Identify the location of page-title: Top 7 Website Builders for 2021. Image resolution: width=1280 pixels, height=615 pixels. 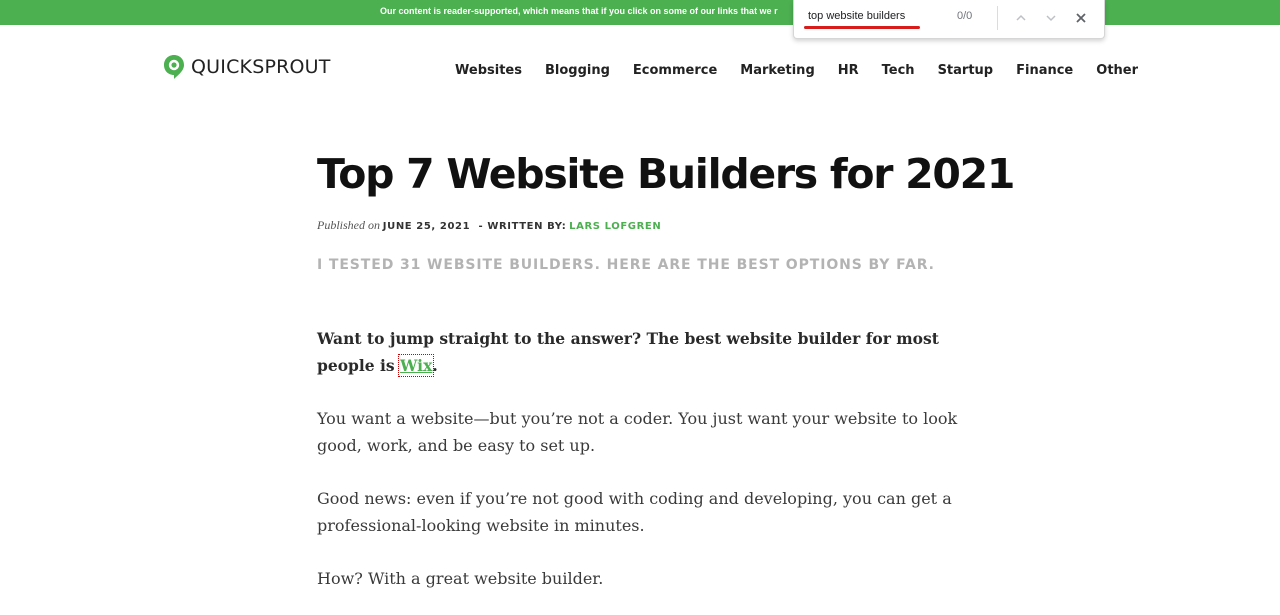
(666, 174).